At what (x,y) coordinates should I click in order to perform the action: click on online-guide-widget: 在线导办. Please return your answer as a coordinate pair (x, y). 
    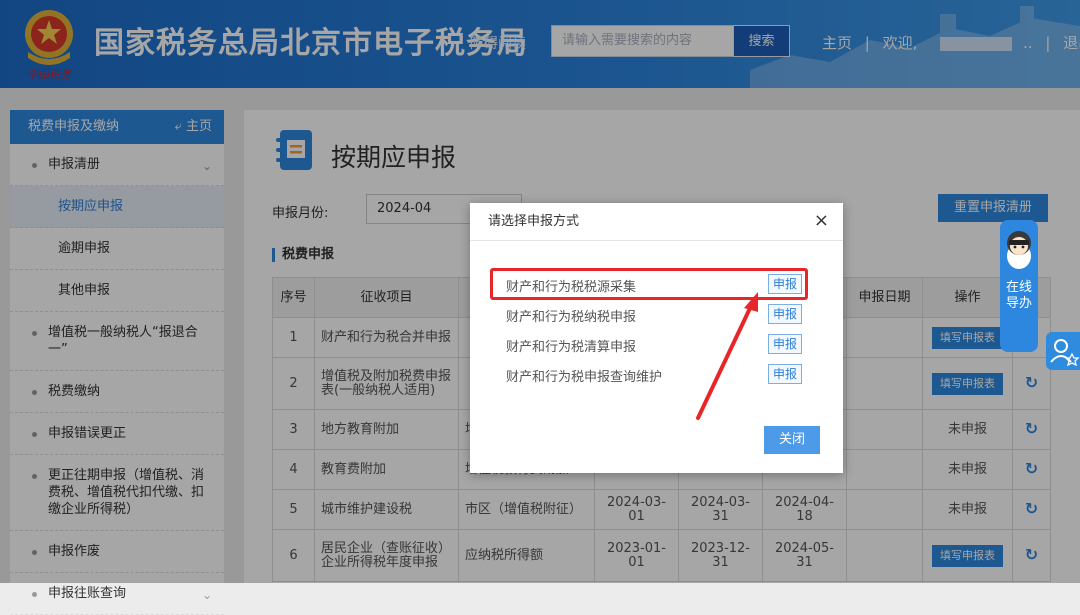
    Looking at the image, I should click on (1019, 286).